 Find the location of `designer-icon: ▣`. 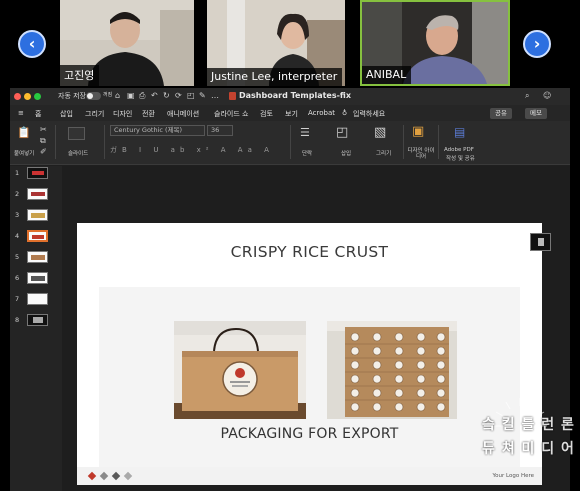

designer-icon: ▣ is located at coordinates (418, 131).